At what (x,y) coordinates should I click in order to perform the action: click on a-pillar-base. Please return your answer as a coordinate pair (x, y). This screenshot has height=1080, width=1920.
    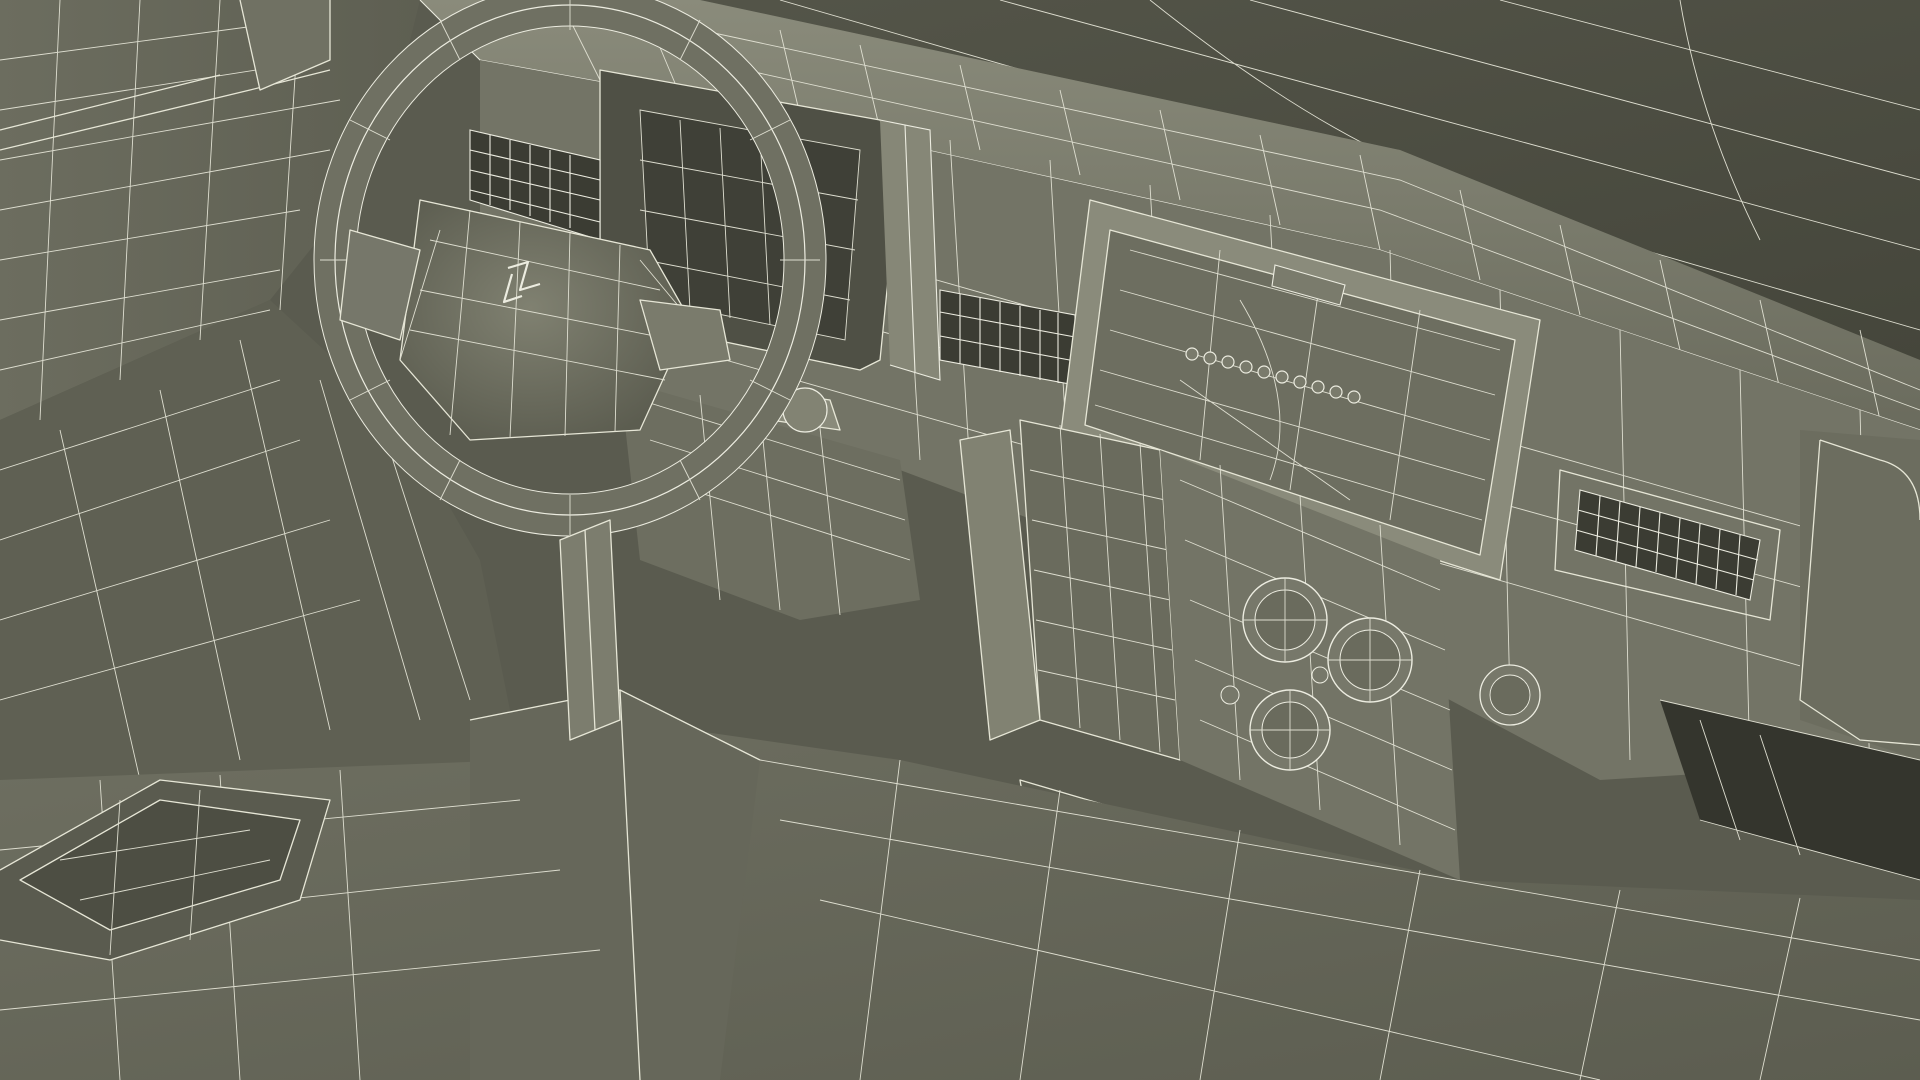
    Looking at the image, I should click on (590, 630).